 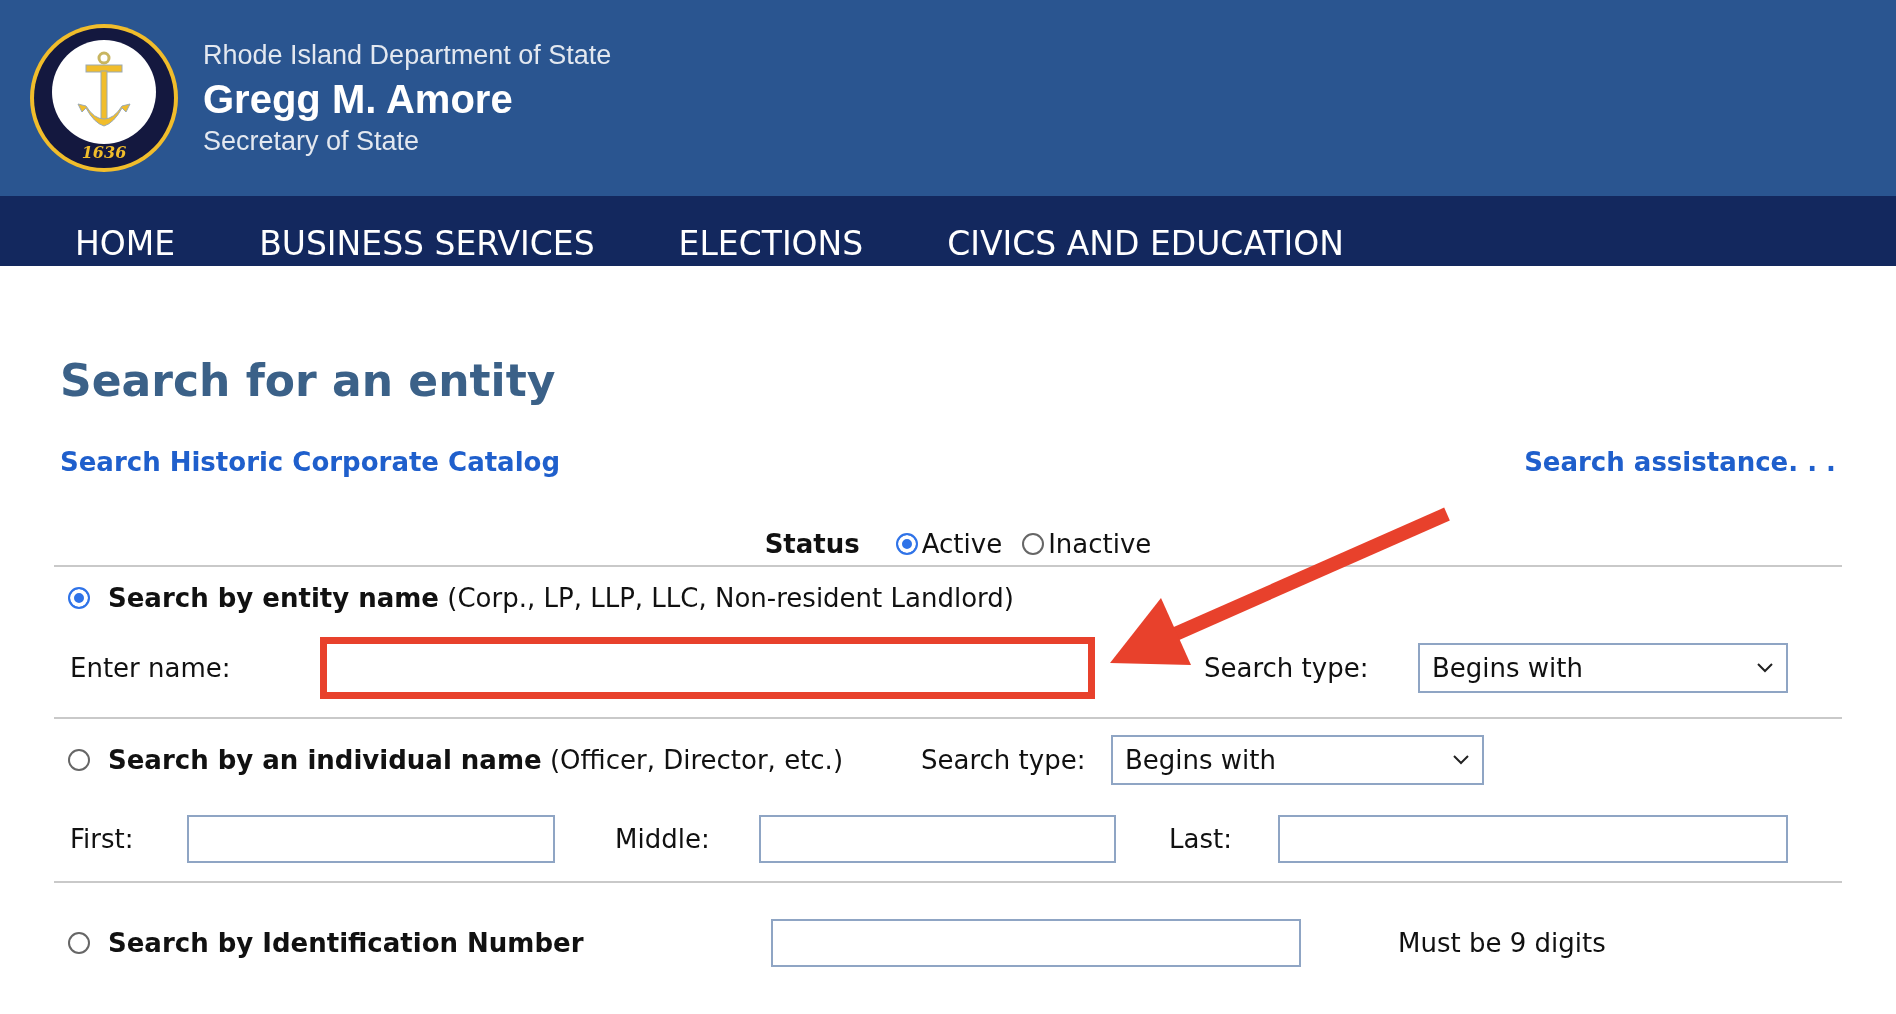 I want to click on official-title: Secretary of State, so click(x=312, y=141).